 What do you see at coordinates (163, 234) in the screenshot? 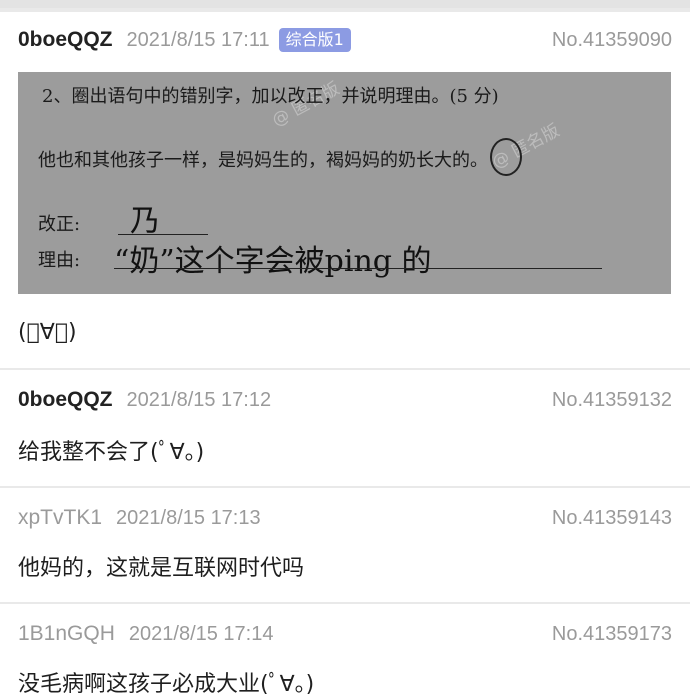
I see `fix-underline` at bounding box center [163, 234].